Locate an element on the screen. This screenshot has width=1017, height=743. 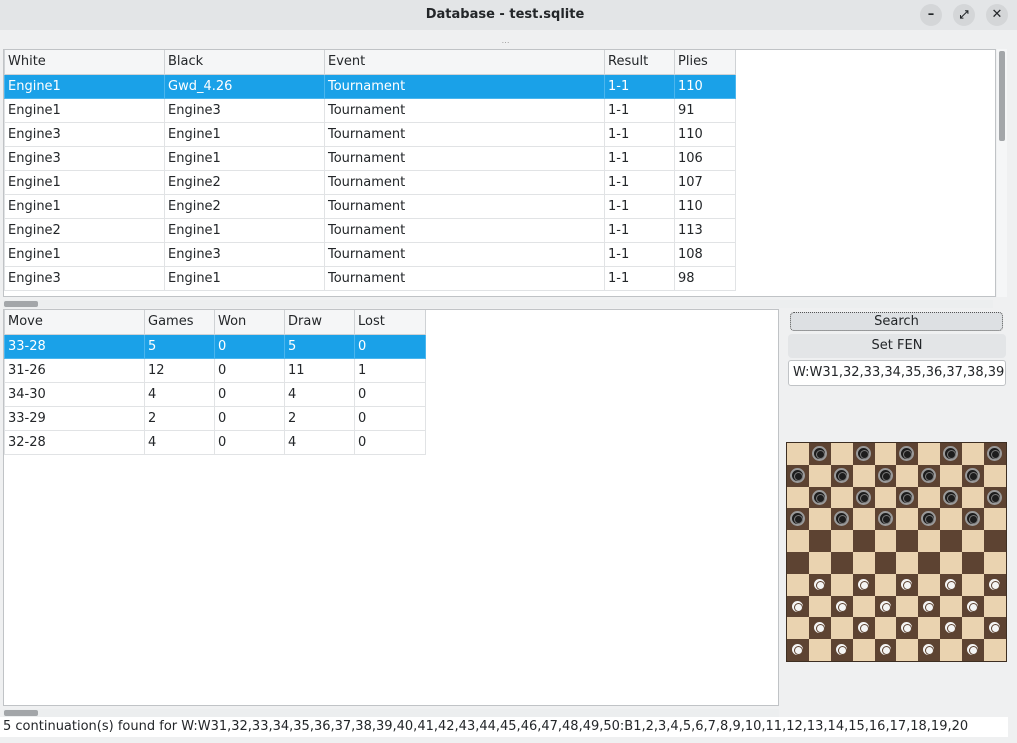
games-horizontal-scrollbar is located at coordinates (498, 304).